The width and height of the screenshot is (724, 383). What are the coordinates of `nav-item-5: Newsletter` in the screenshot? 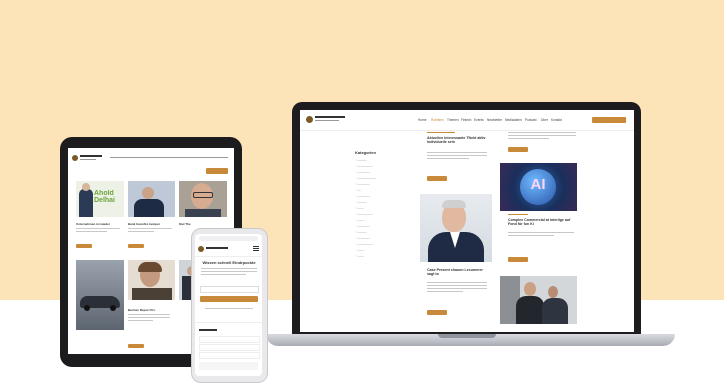 It's located at (494, 120).